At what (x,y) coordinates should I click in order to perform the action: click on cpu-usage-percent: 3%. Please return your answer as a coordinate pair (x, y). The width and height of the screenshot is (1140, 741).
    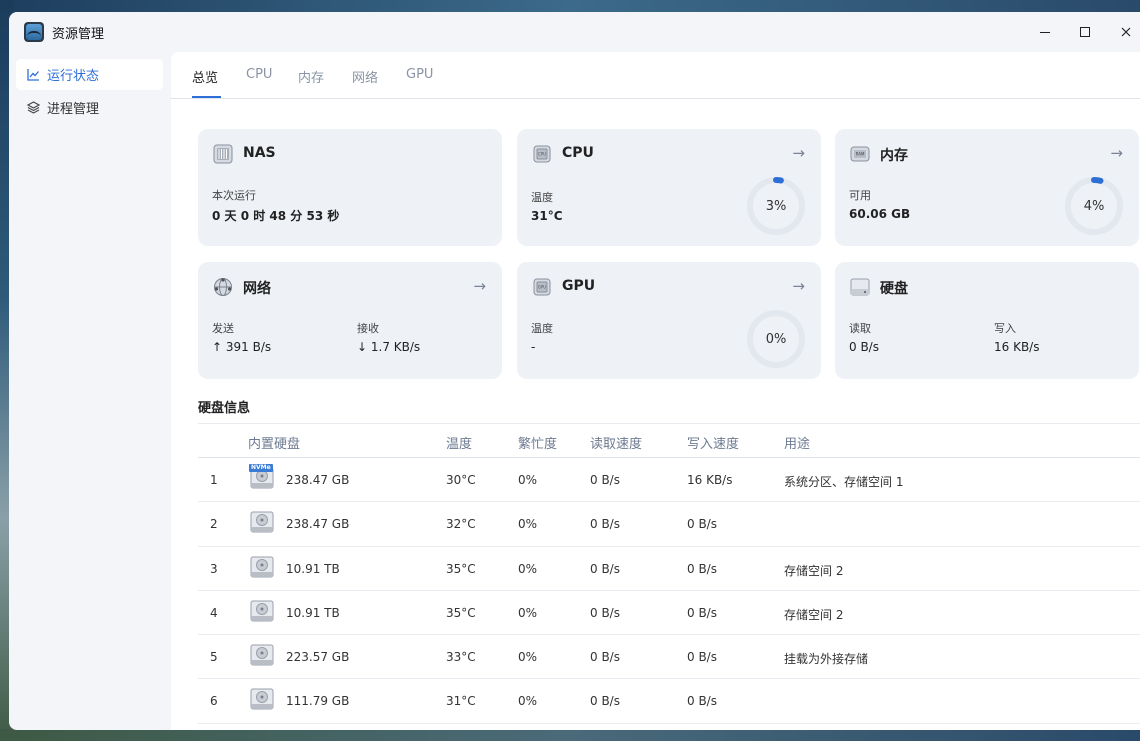
    Looking at the image, I should click on (776, 206).